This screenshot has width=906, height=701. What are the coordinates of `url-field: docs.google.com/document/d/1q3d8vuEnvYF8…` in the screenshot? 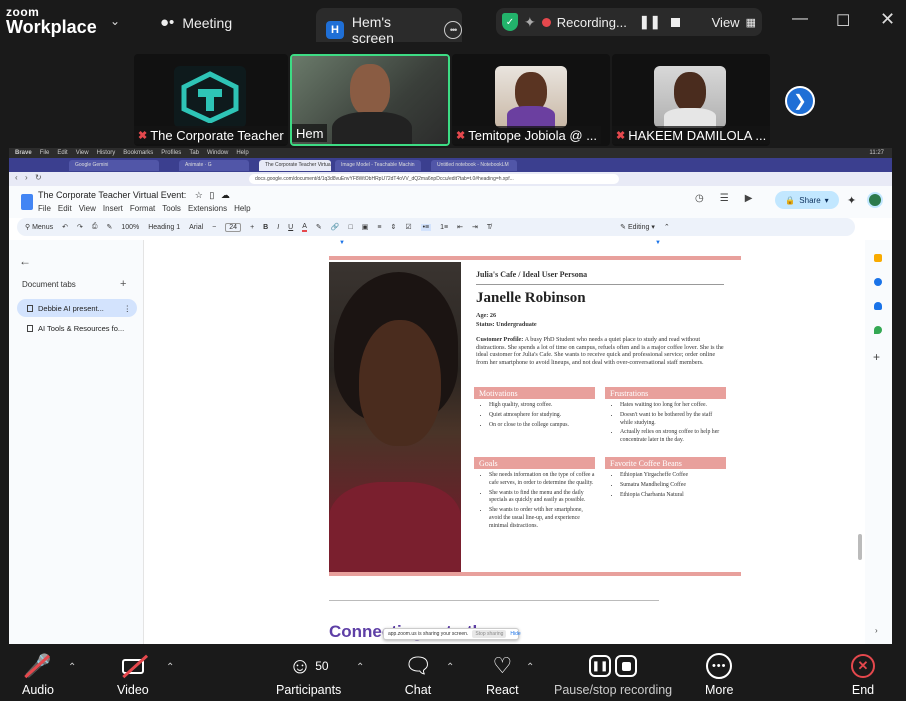 It's located at (434, 179).